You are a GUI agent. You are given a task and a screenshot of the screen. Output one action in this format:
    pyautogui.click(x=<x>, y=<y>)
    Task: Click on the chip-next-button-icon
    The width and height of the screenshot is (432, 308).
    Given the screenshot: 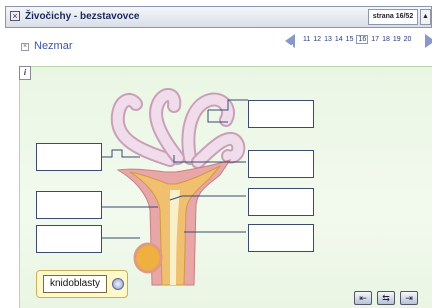 What is the action you would take?
    pyautogui.click(x=118, y=284)
    